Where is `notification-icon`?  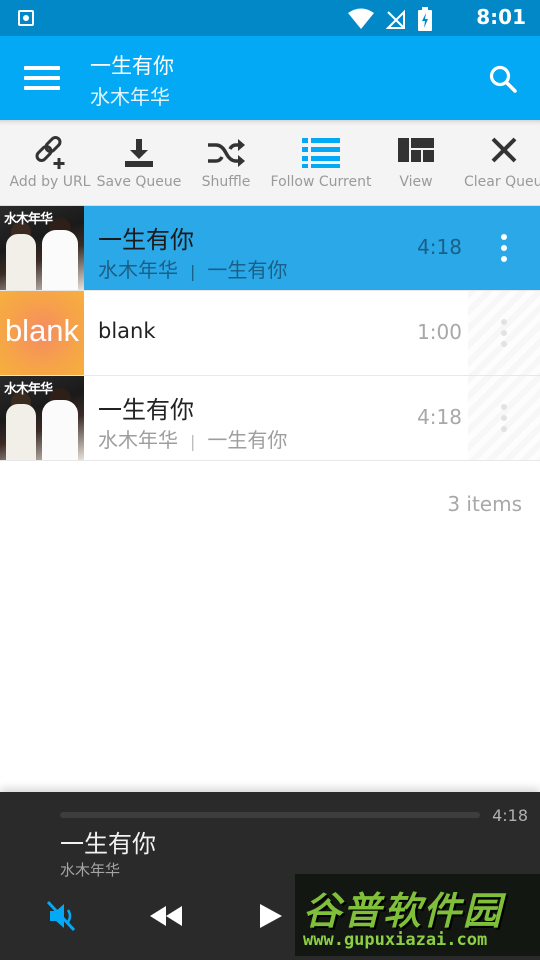 notification-icon is located at coordinates (26, 18).